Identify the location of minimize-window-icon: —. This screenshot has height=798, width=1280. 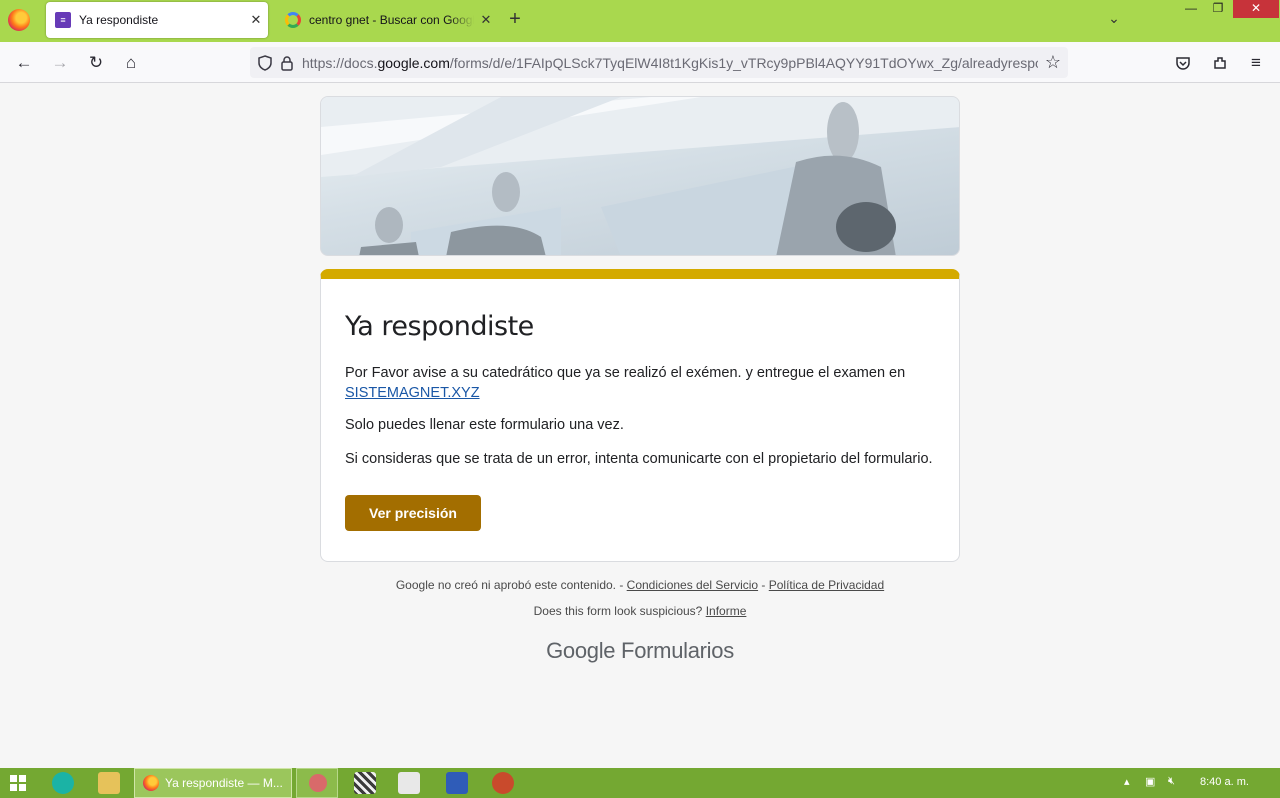
(1191, 9).